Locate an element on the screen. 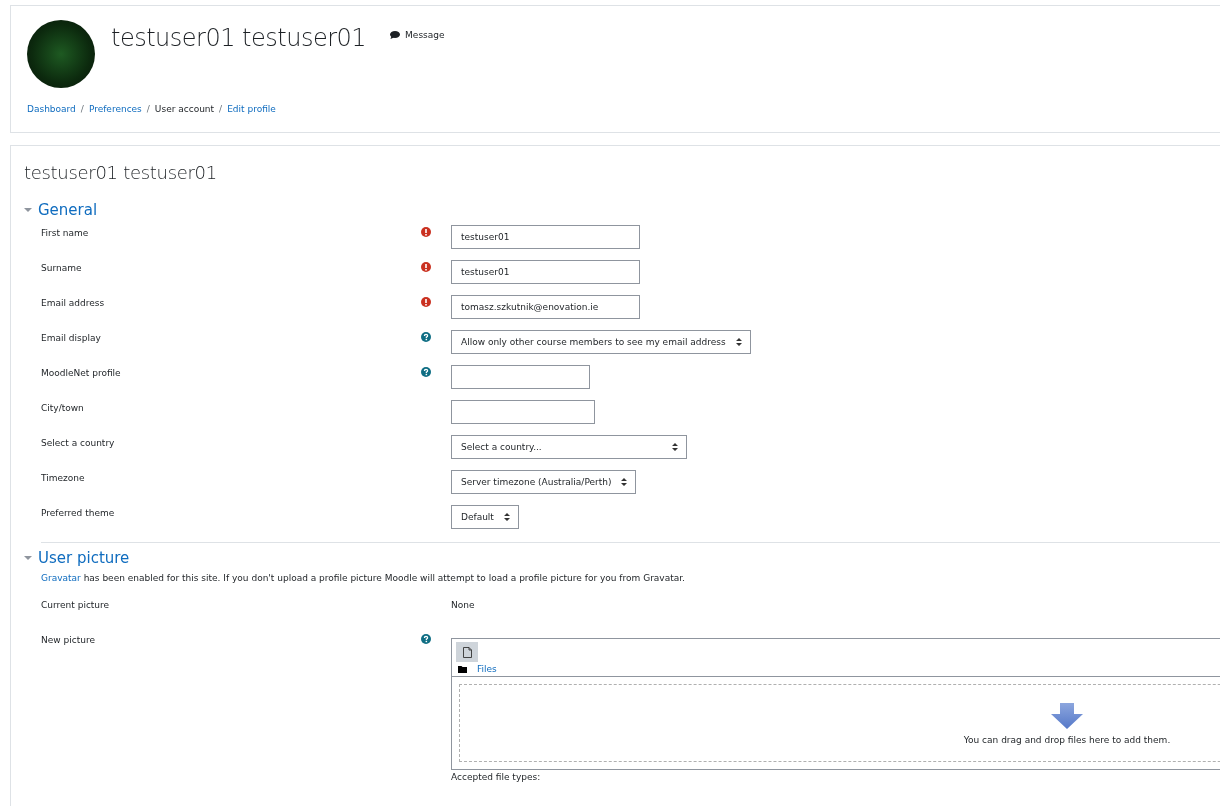 Image resolution: width=1220 pixels, height=806 pixels. field-label: Preferred theme is located at coordinates (78, 512).